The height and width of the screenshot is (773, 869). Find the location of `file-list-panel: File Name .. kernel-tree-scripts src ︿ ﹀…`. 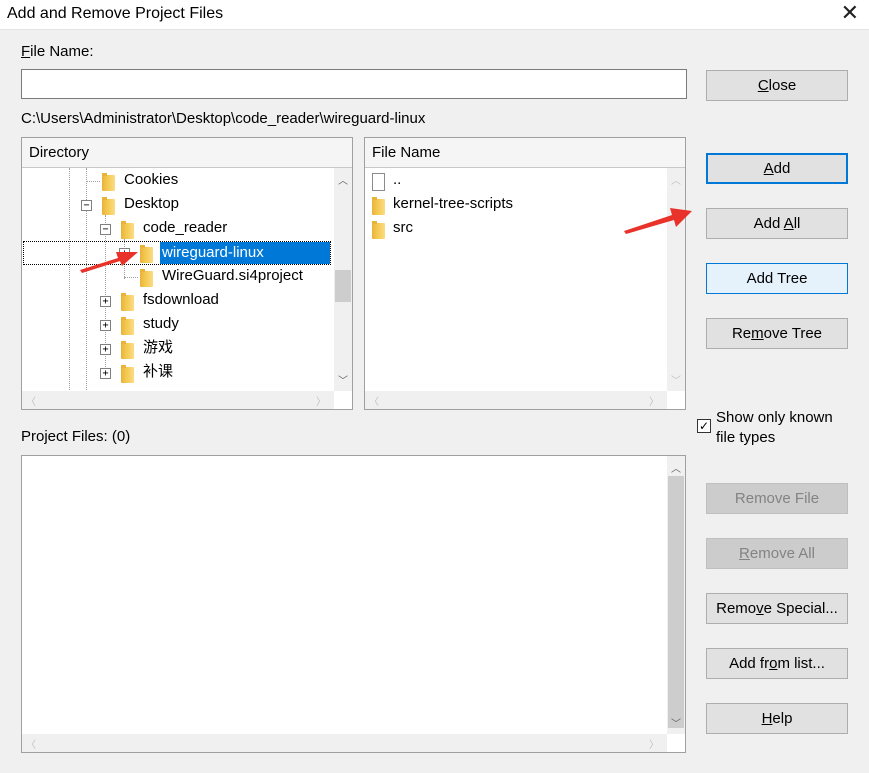

file-list-panel: File Name .. kernel-tree-scripts src ︿ ﹀… is located at coordinates (525, 273).